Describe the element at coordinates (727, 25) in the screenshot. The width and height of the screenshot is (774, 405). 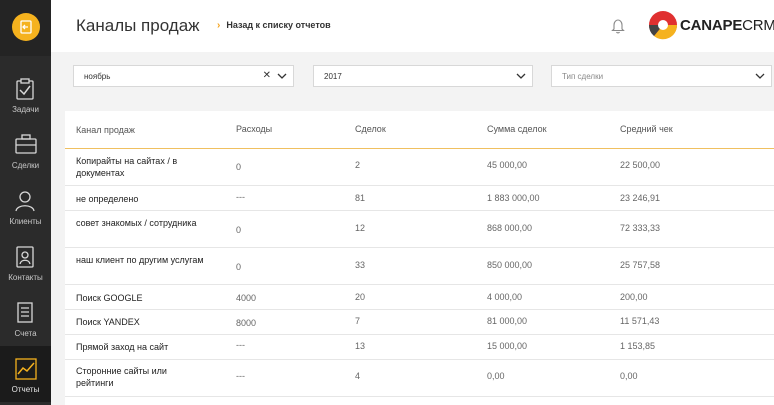
I see `brand-name: CANAPECRM` at that location.